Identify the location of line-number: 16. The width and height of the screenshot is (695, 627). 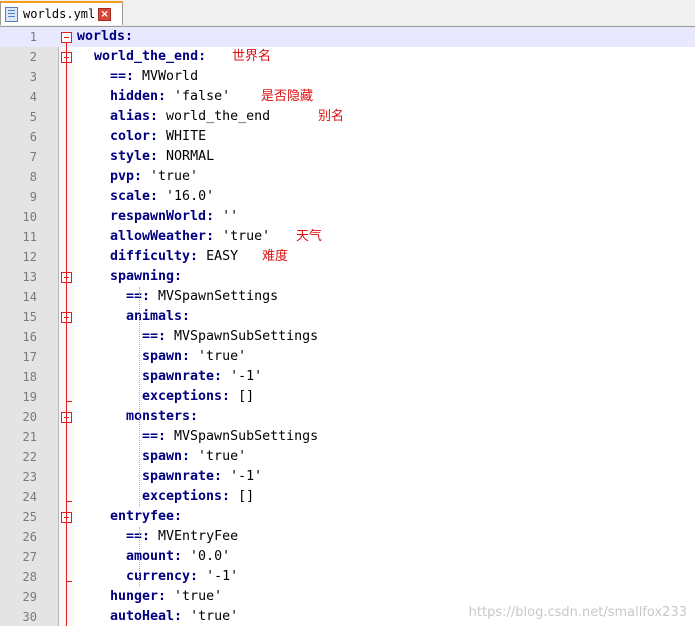
(29, 337).